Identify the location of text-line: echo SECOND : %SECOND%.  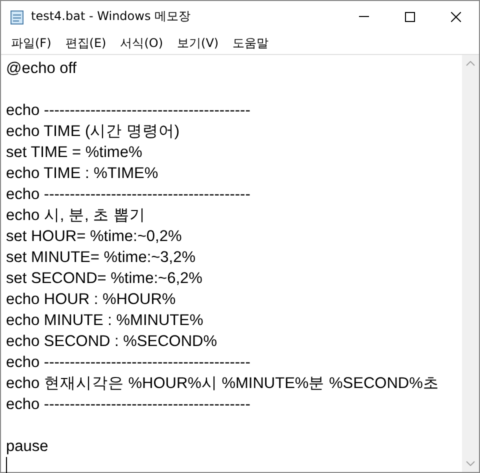
(112, 342).